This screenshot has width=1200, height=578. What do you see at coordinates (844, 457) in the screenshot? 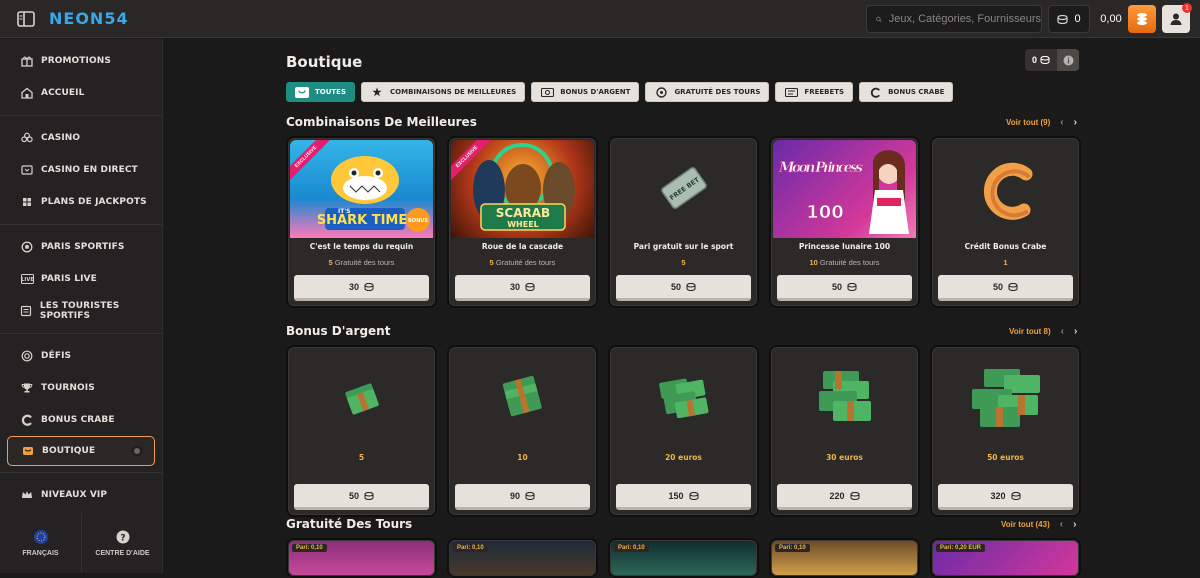
I see `card-title: 30 euros` at bounding box center [844, 457].